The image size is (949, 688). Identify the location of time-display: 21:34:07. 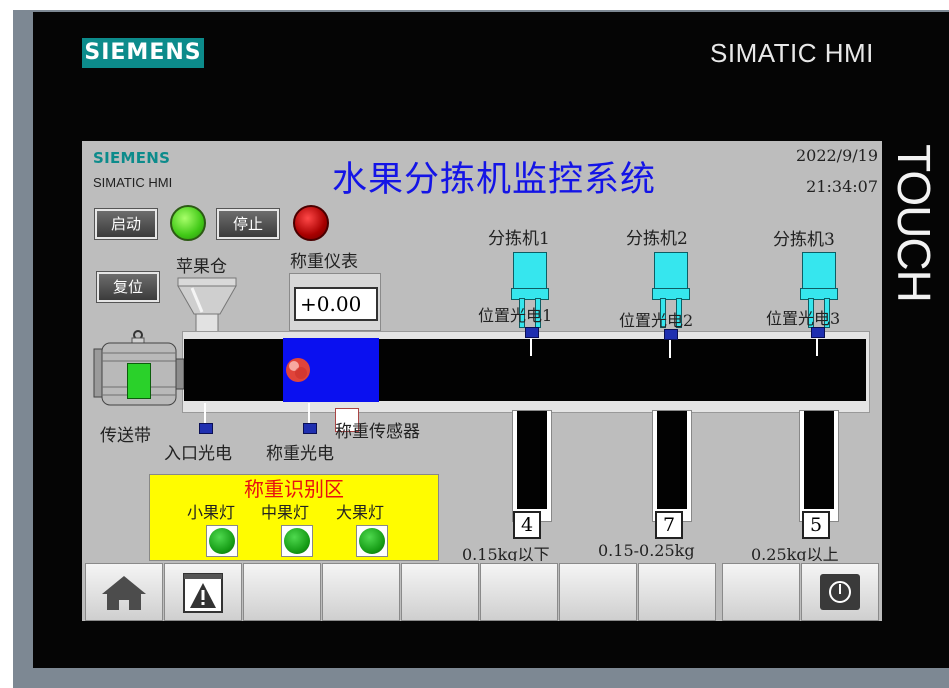
(842, 186).